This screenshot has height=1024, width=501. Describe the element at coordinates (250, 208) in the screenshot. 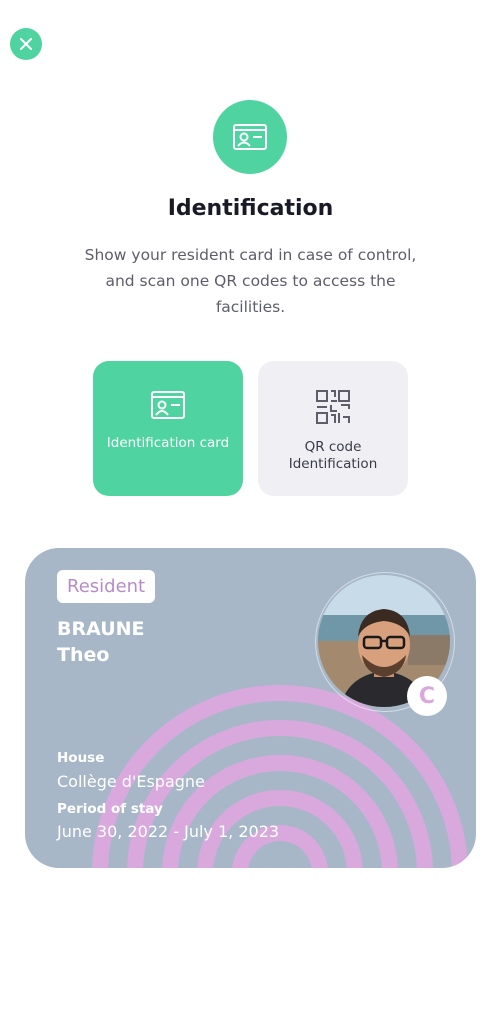

I see `page-title: Identification` at that location.